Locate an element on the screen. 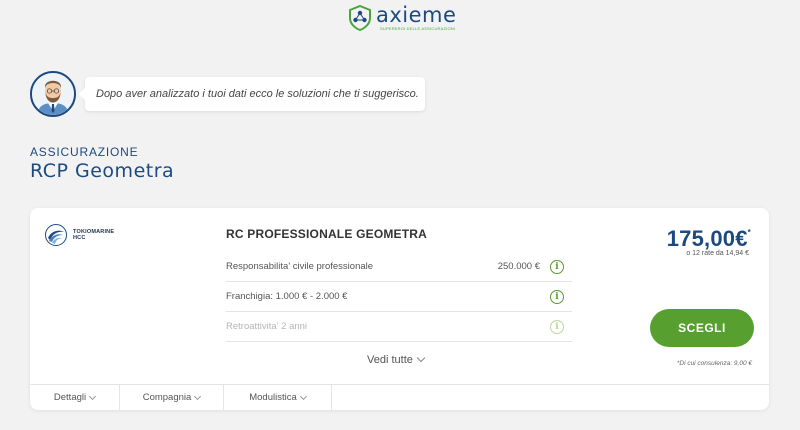 The width and height of the screenshot is (800, 430). coverage-row: Retroattivita' 2 anni i is located at coordinates (399, 327).